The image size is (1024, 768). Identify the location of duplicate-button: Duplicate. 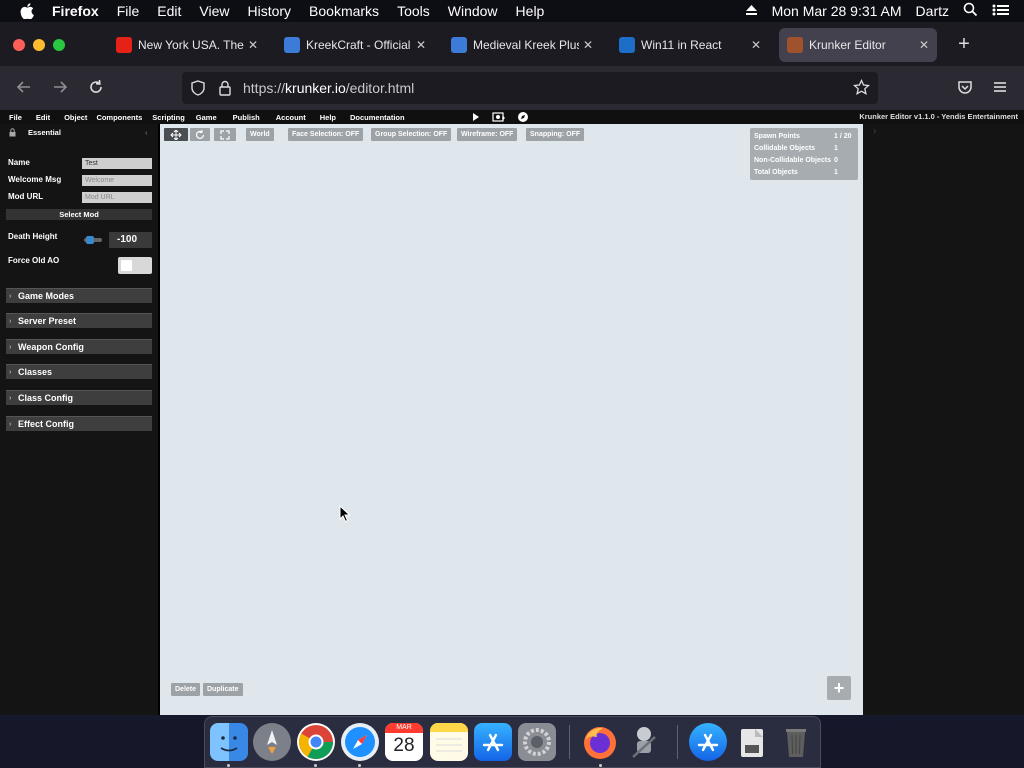
(223, 689).